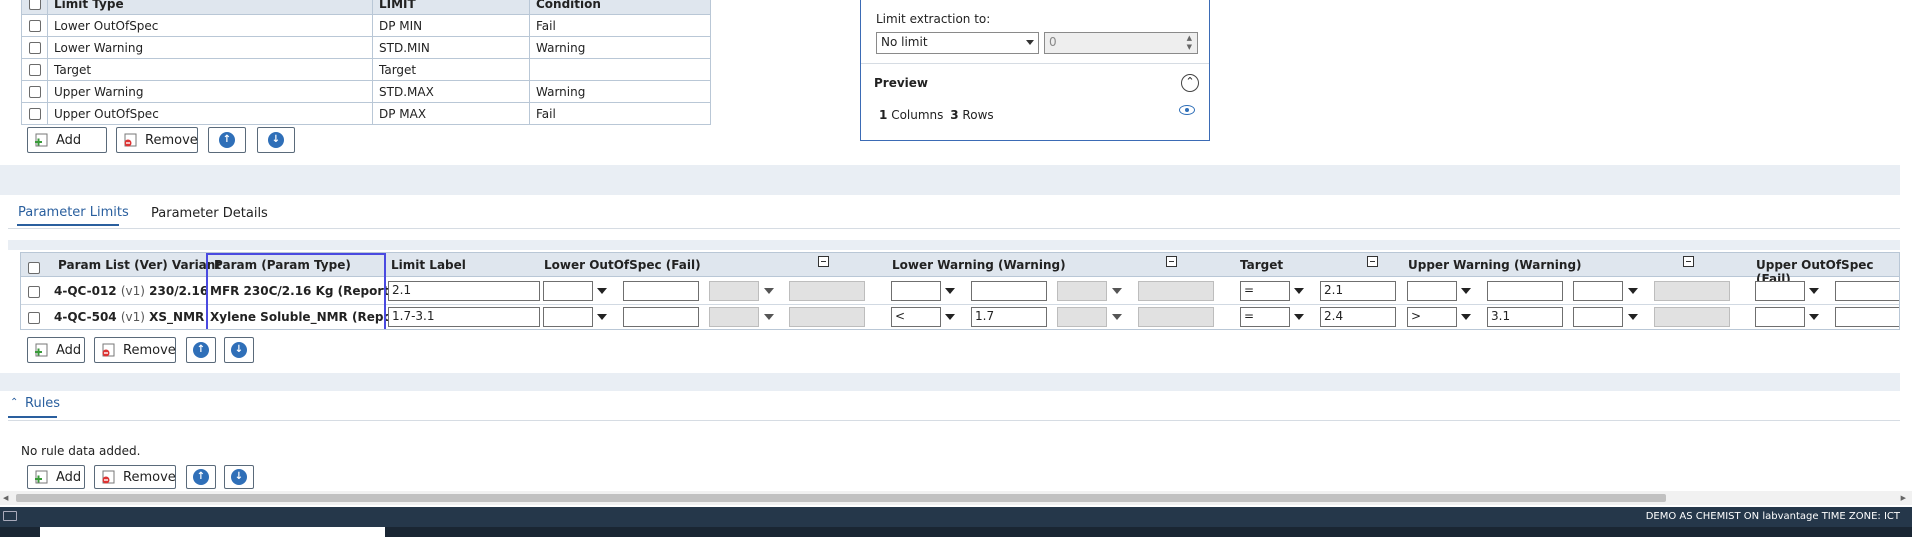  What do you see at coordinates (954, 115) in the screenshot?
I see `rows-count: 3` at bounding box center [954, 115].